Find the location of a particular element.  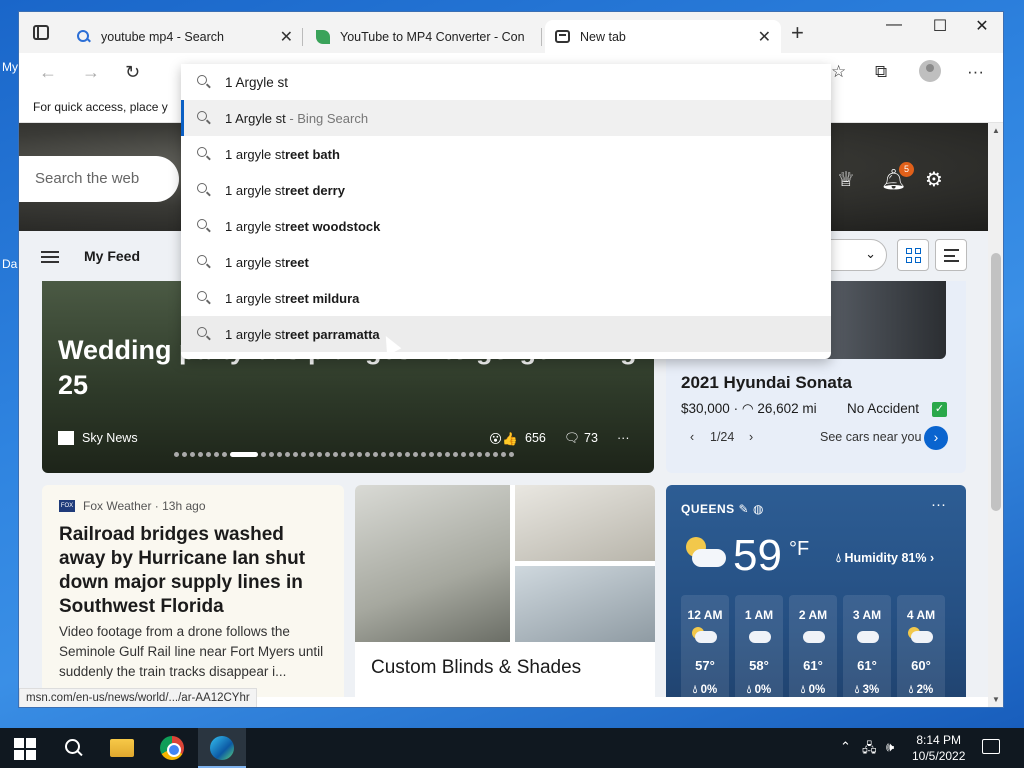

scrollbar-thumb is located at coordinates (996, 382).